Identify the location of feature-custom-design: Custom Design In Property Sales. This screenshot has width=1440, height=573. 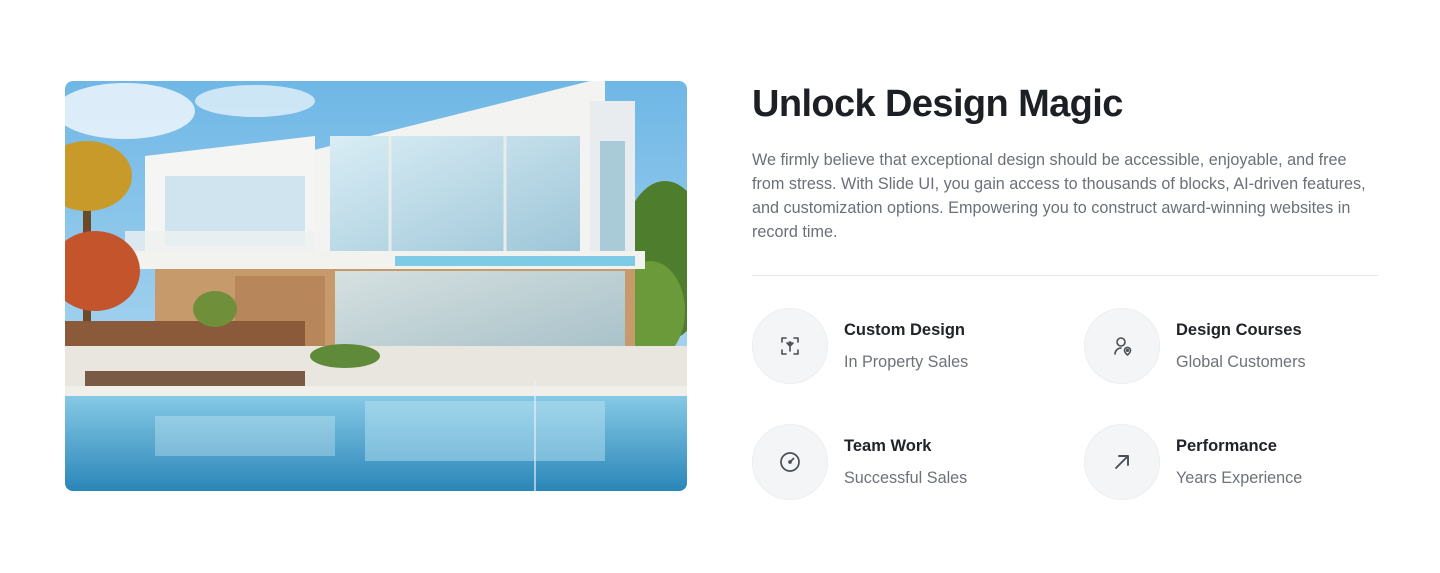
(860, 346).